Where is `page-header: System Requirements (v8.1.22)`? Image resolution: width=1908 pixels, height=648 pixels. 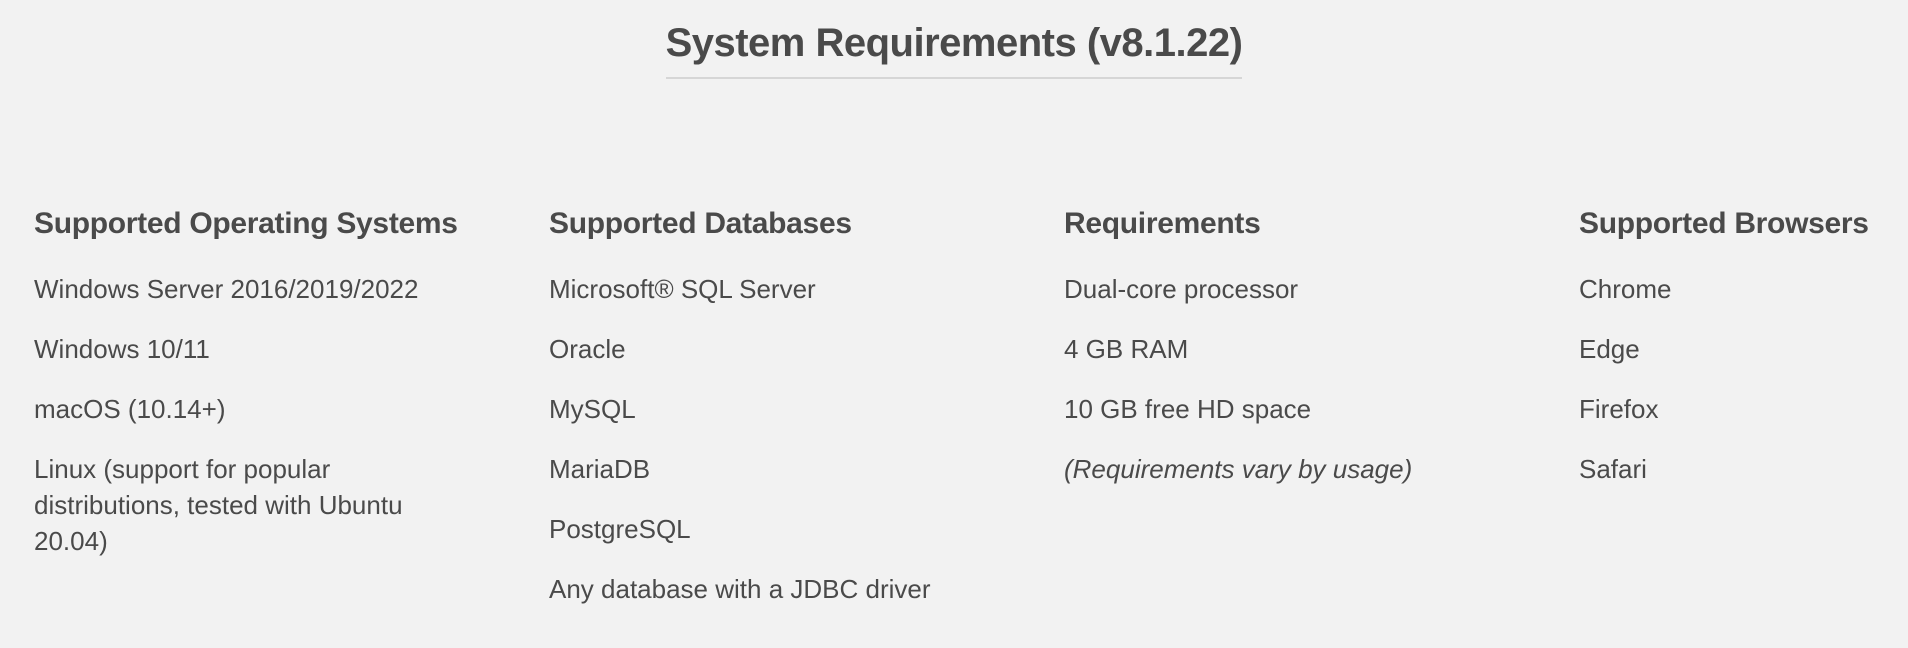
page-header: System Requirements (v8.1.22) is located at coordinates (954, 50).